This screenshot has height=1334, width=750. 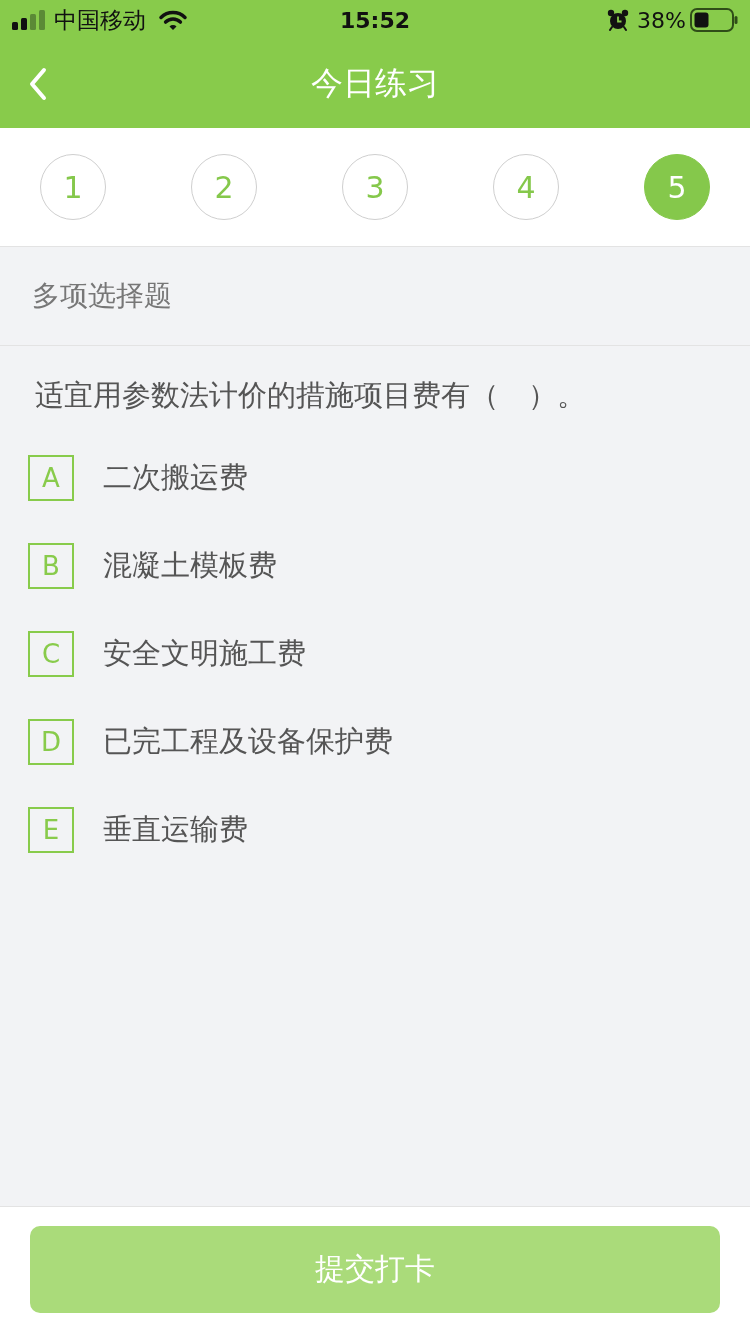 I want to click on question-text: 适宜用参数法计价的措施项目费有（ ）。, so click(x=310, y=395).